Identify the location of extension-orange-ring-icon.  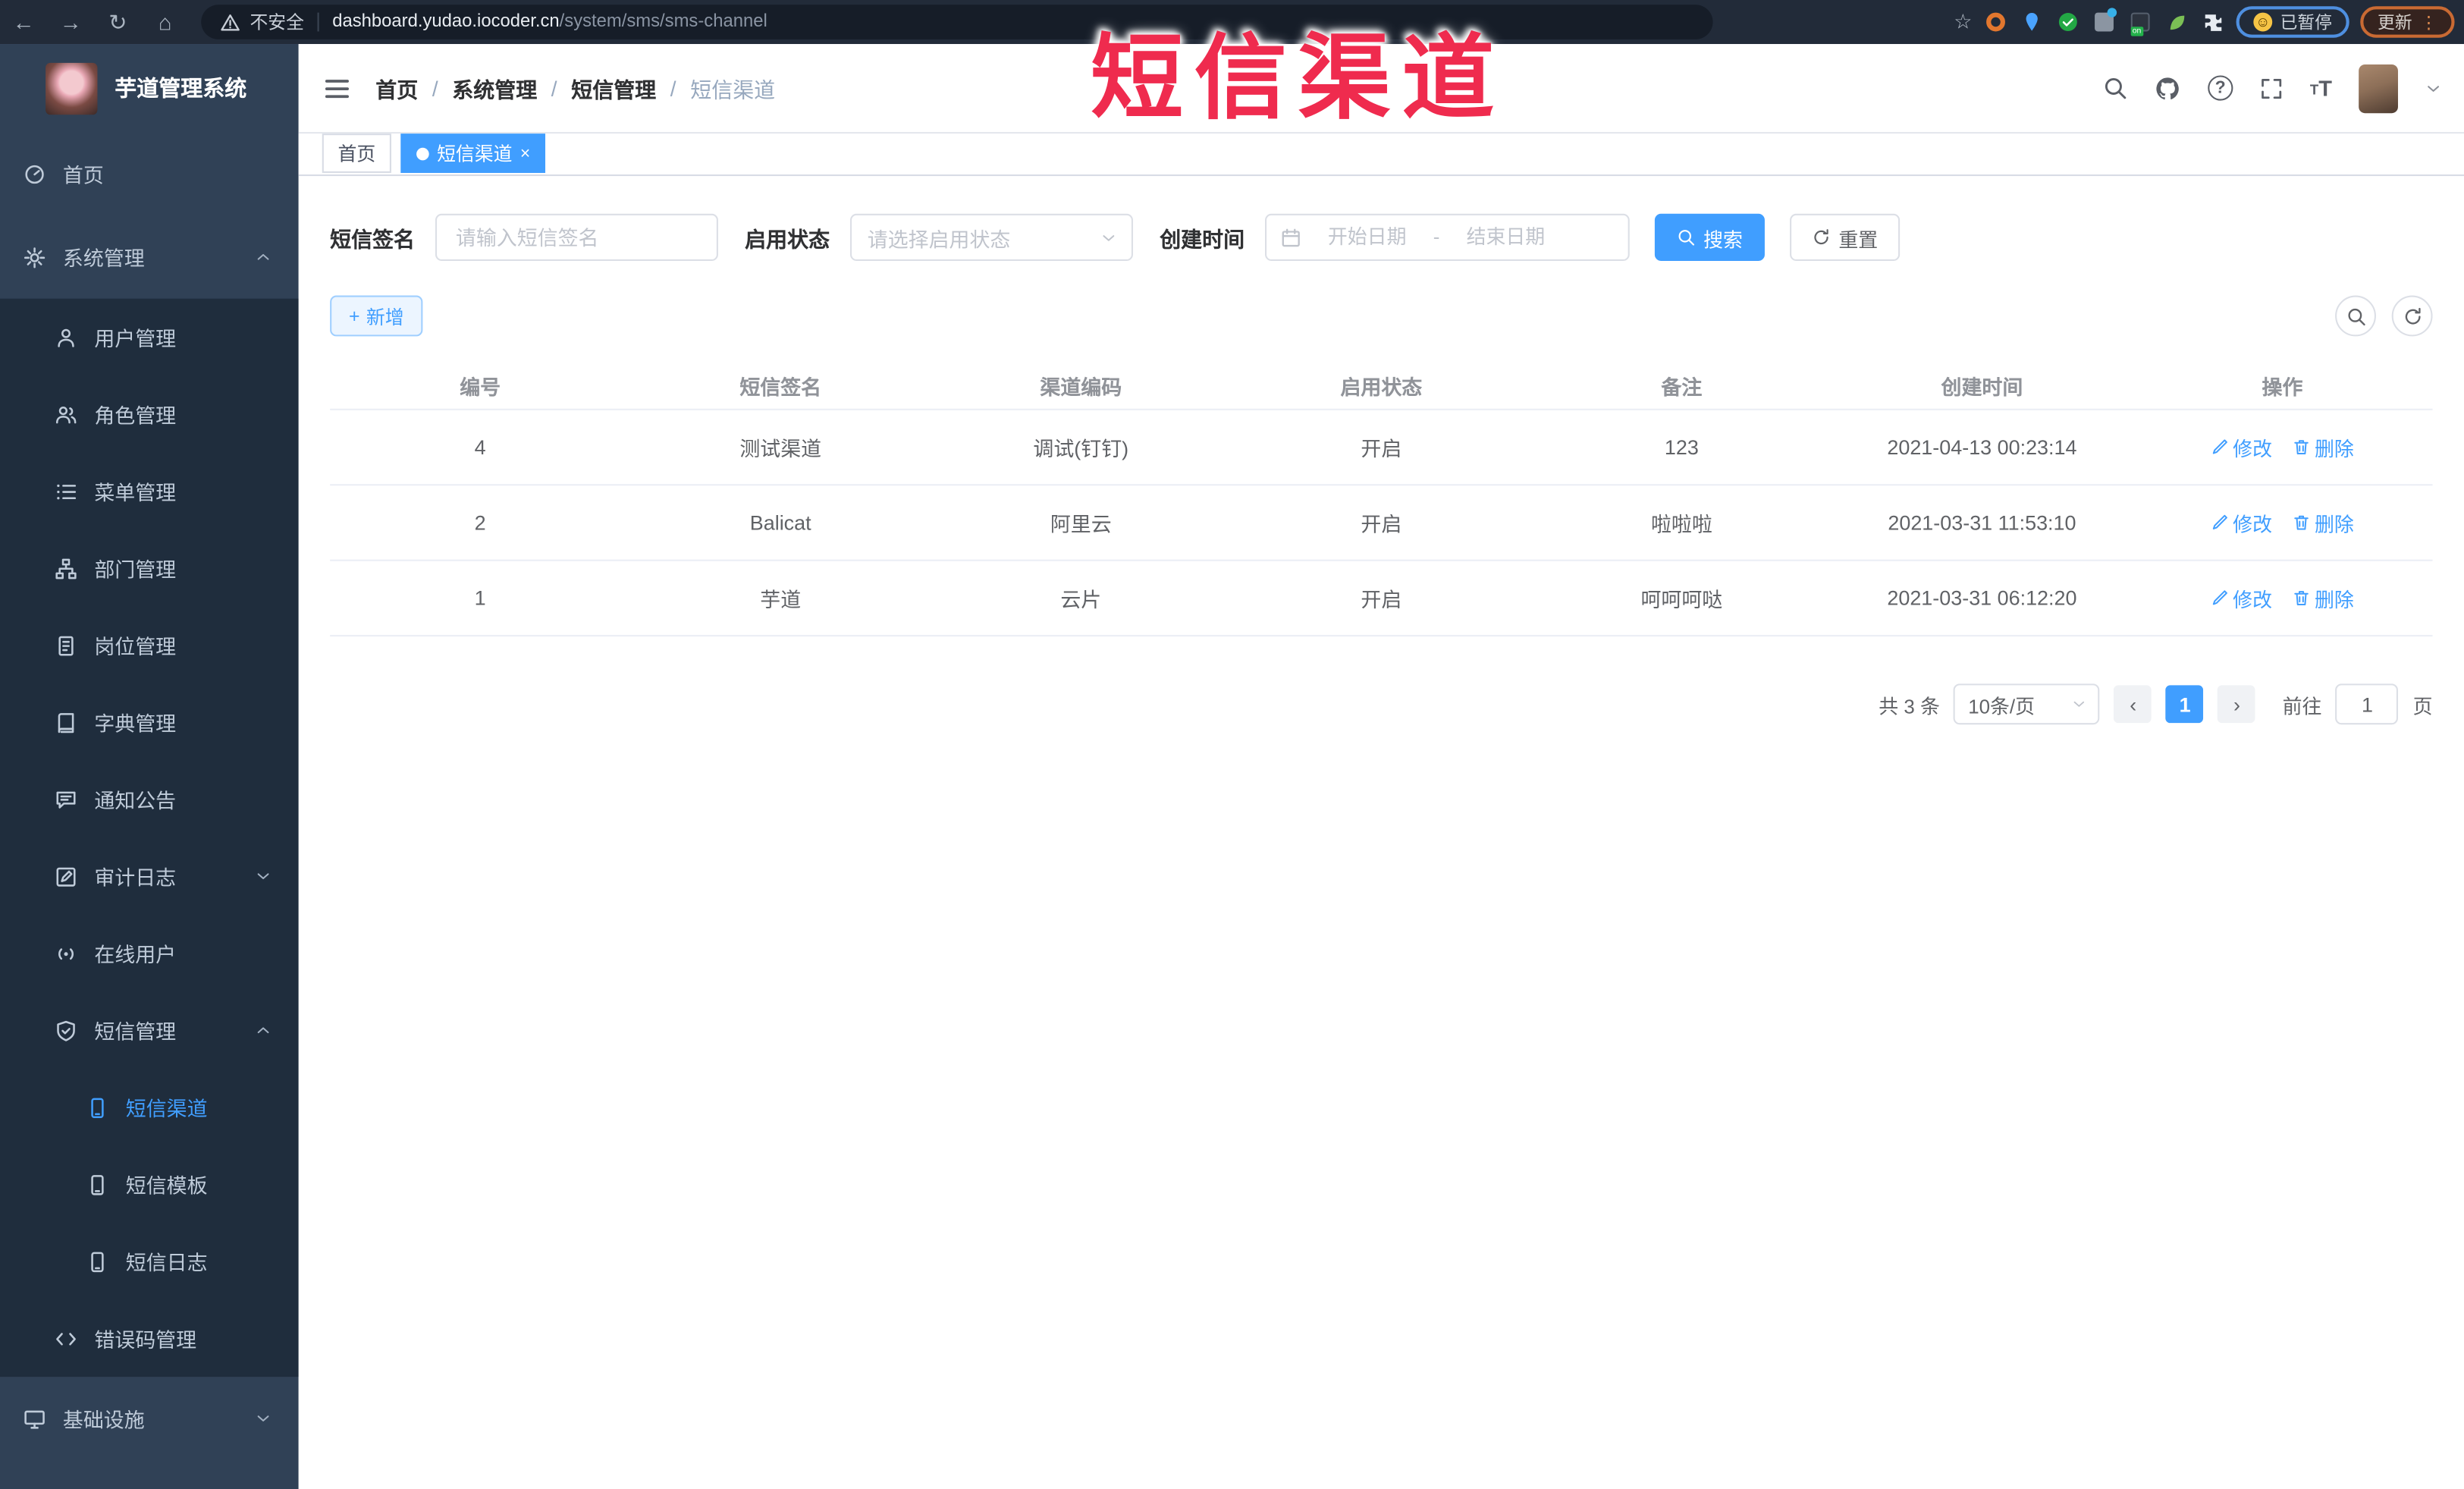
(1995, 21).